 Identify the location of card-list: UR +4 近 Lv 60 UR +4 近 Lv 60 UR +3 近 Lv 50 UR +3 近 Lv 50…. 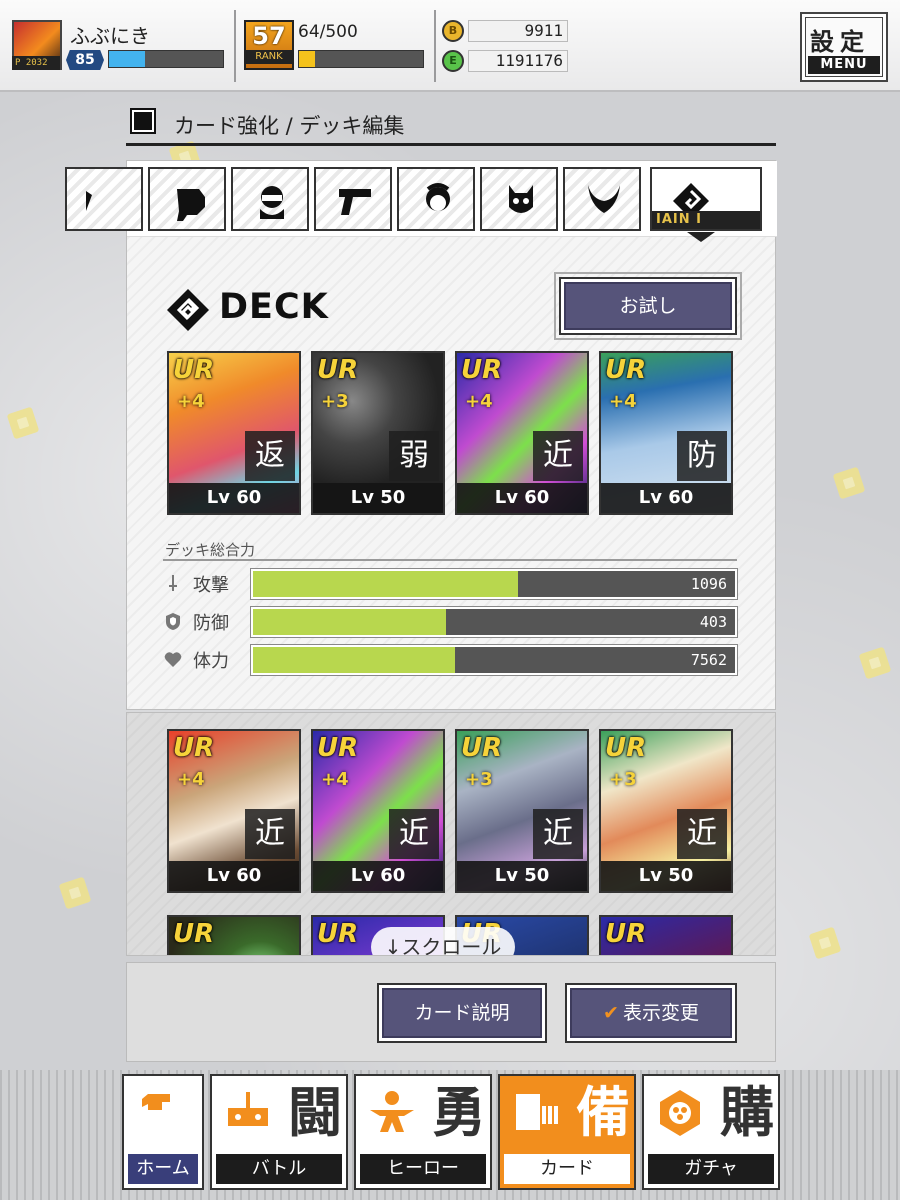
(451, 834).